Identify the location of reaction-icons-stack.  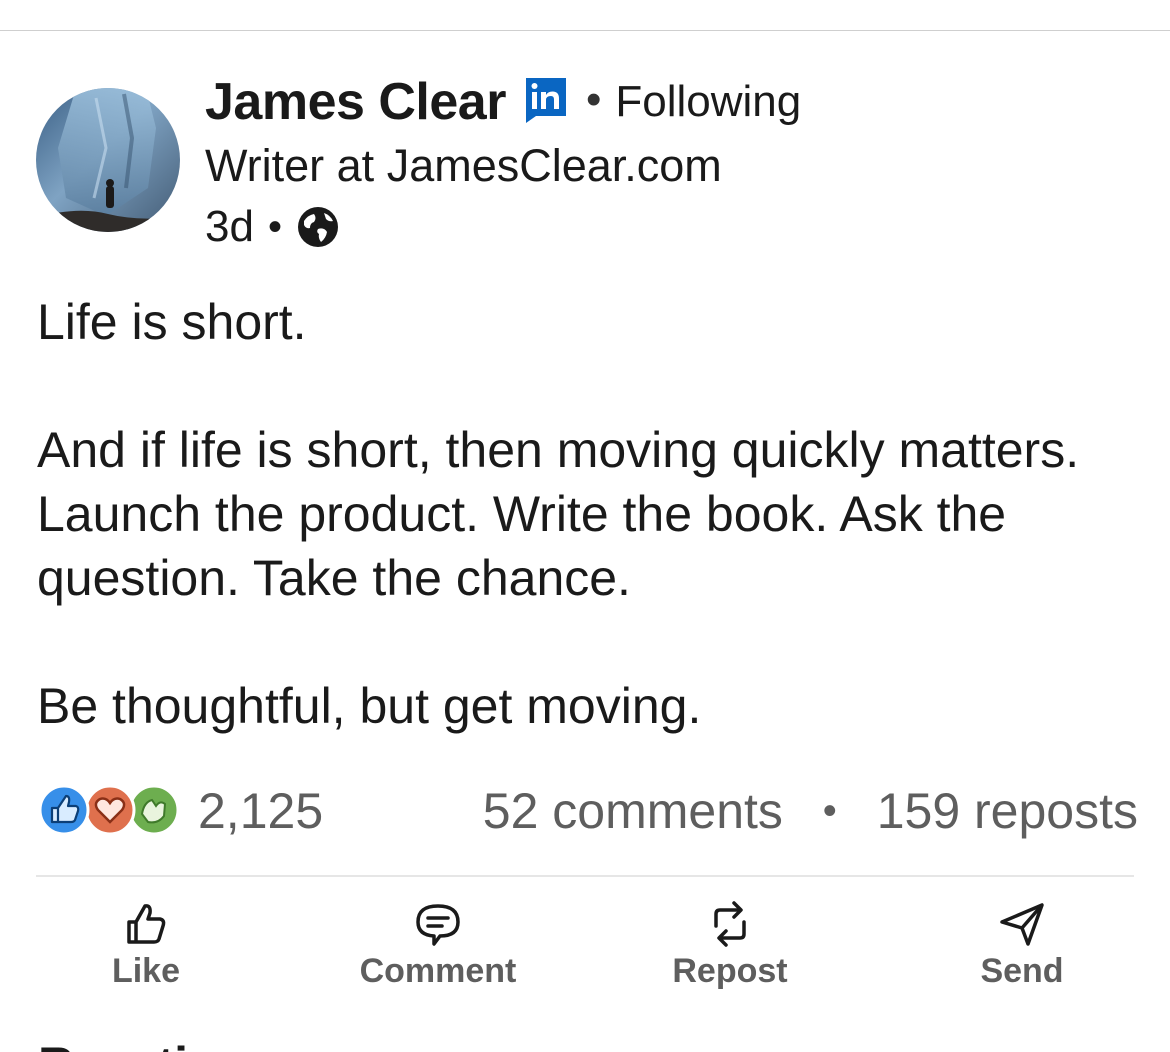
(110, 810).